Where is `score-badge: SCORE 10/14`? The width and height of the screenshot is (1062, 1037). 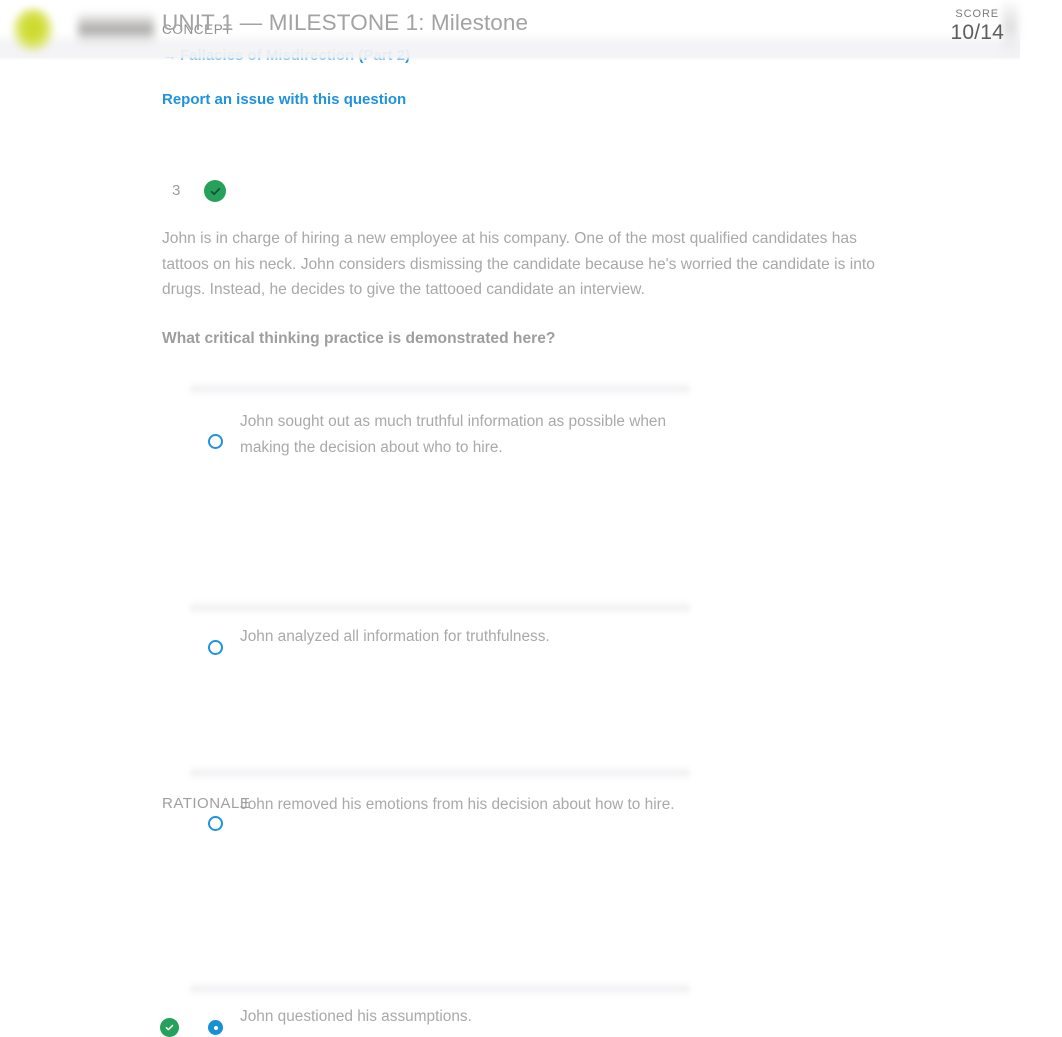
score-badge: SCORE 10/14 is located at coordinates (977, 26).